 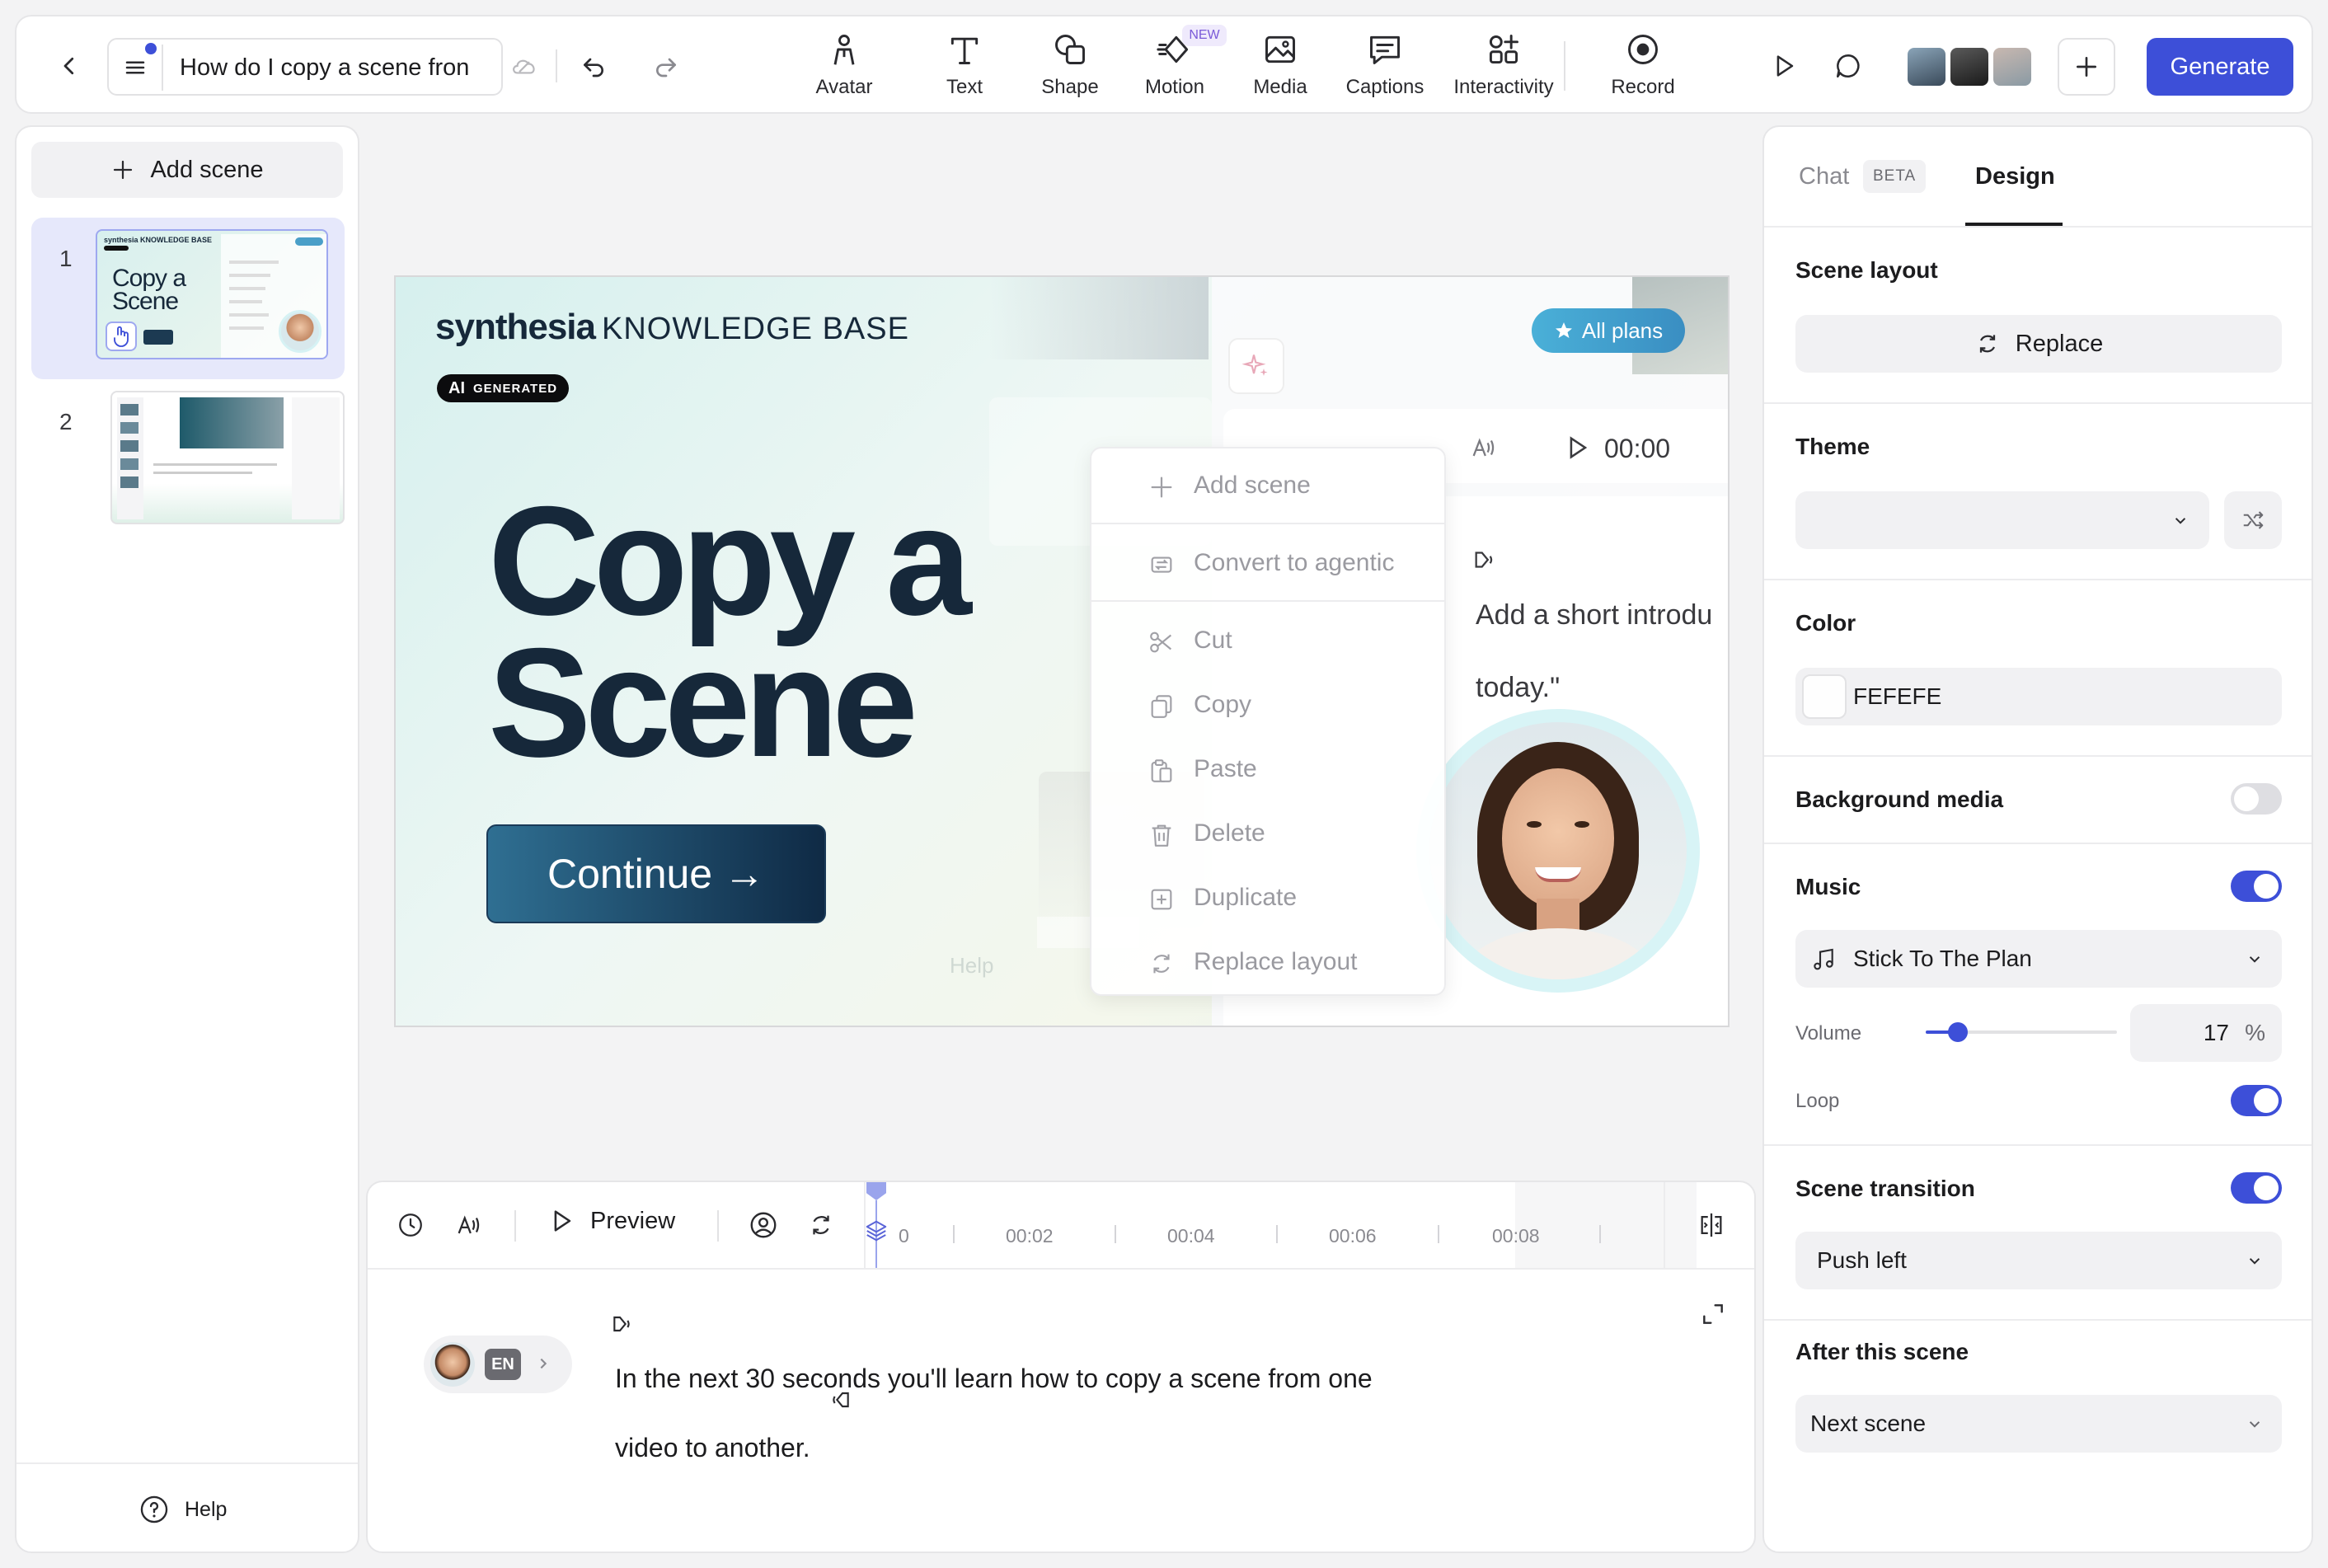 I want to click on color-title: Color, so click(x=1825, y=623).